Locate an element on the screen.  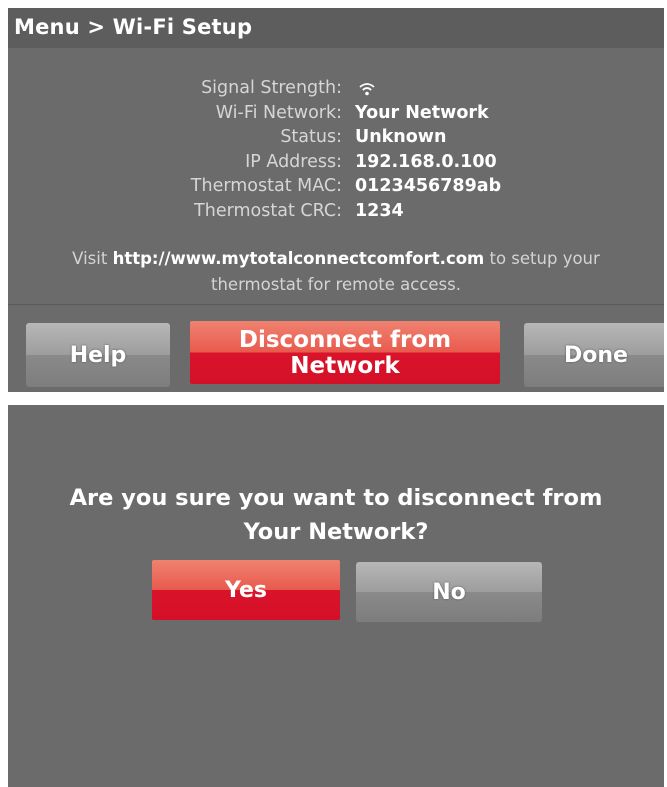
thermostat-crc-value: 1234 is located at coordinates (379, 210).